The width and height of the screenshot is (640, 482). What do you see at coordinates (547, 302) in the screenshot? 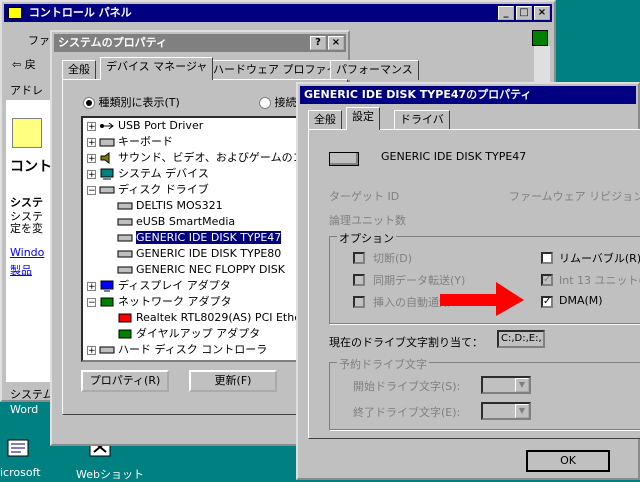
I see `dma-checkbox: ✓` at bounding box center [547, 302].